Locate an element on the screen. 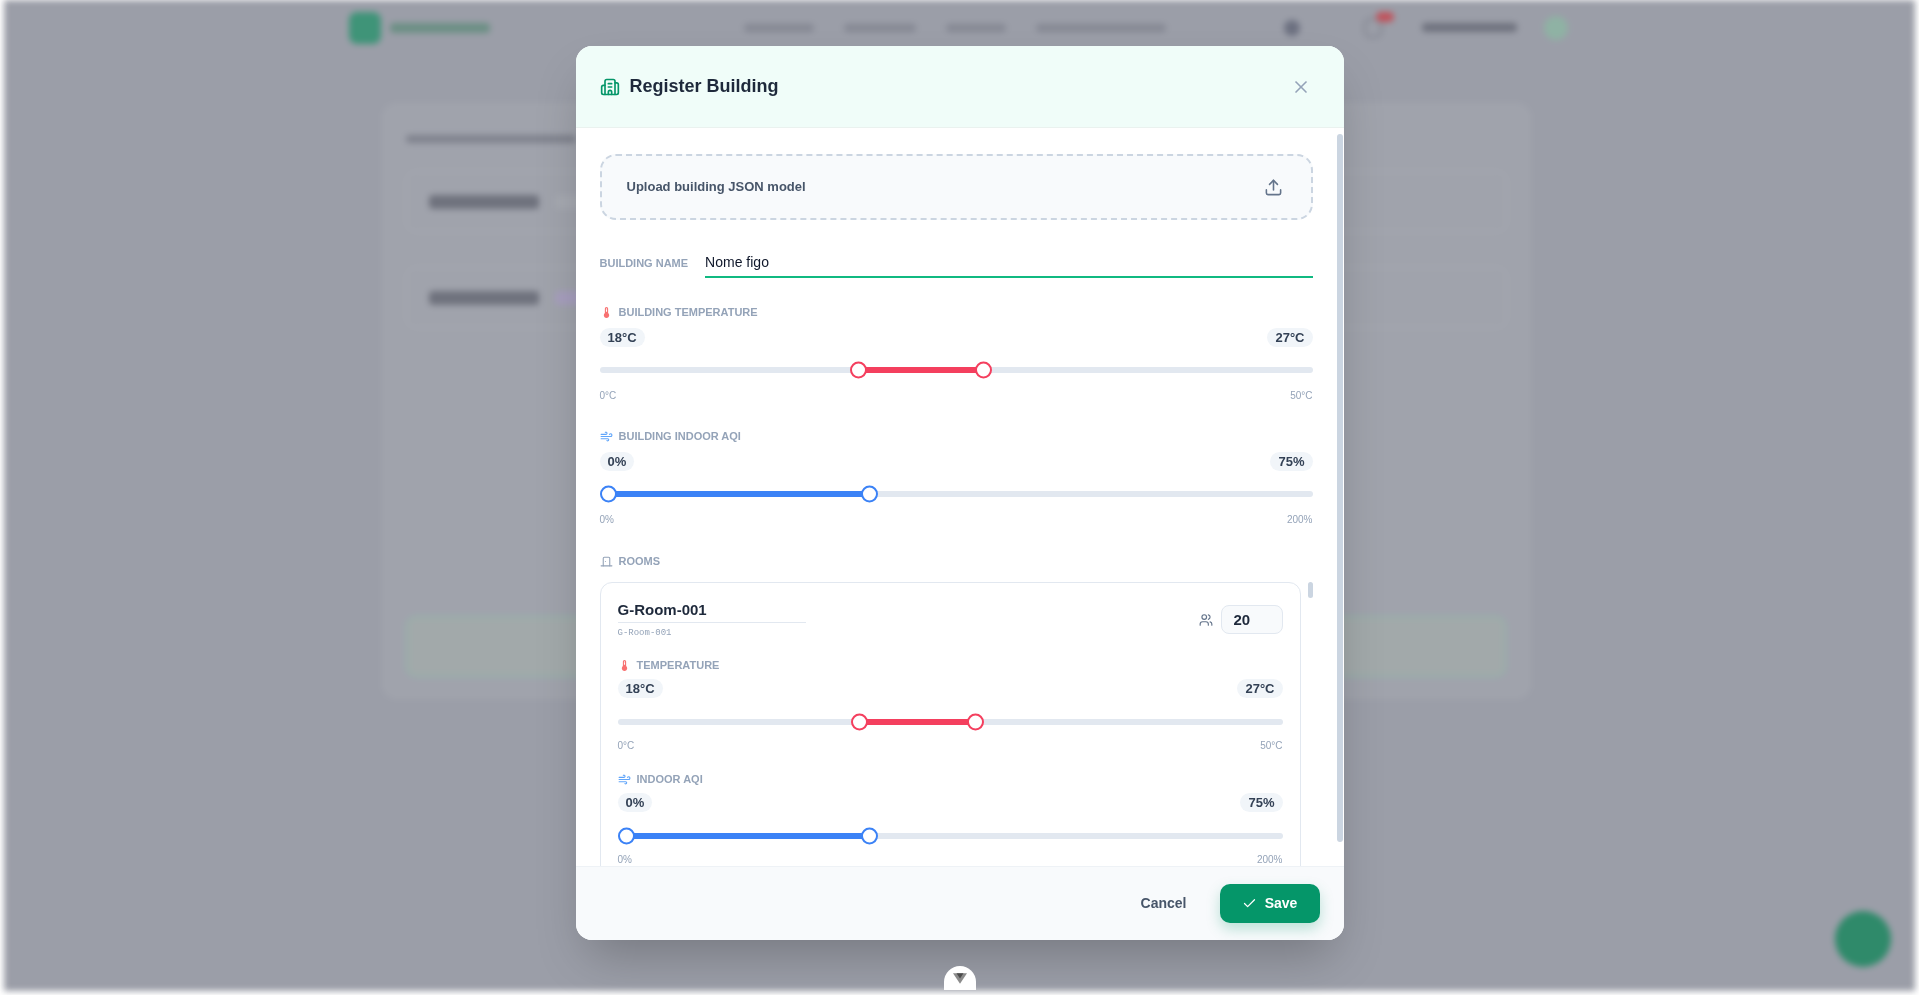  room-name-input: G-Room-001 is located at coordinates (711, 610).